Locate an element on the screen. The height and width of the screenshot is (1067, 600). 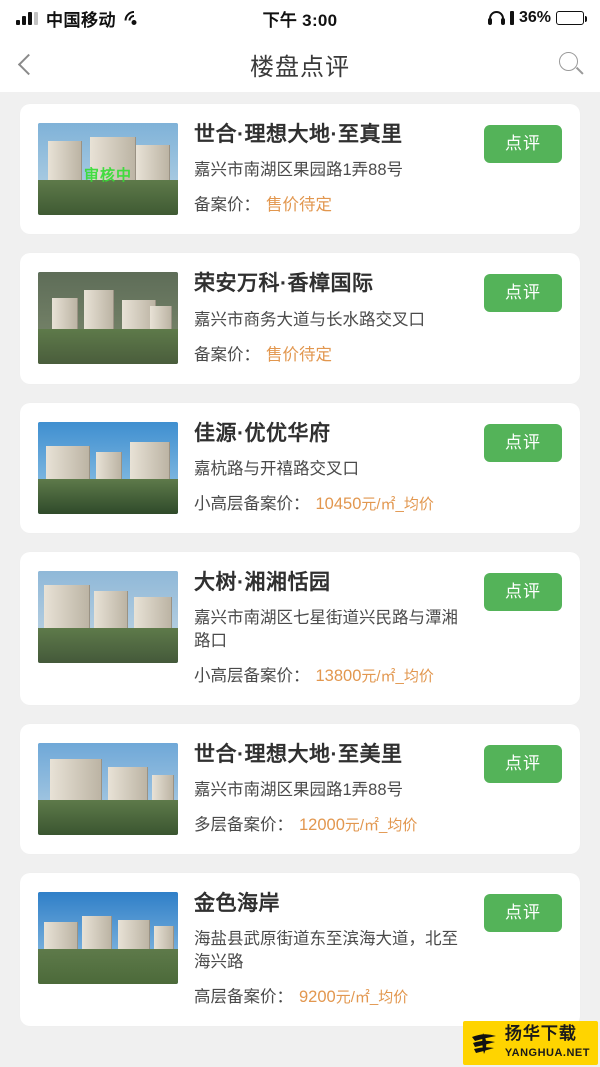
property-title: 金色海岸 is located at coordinates (237, 904).